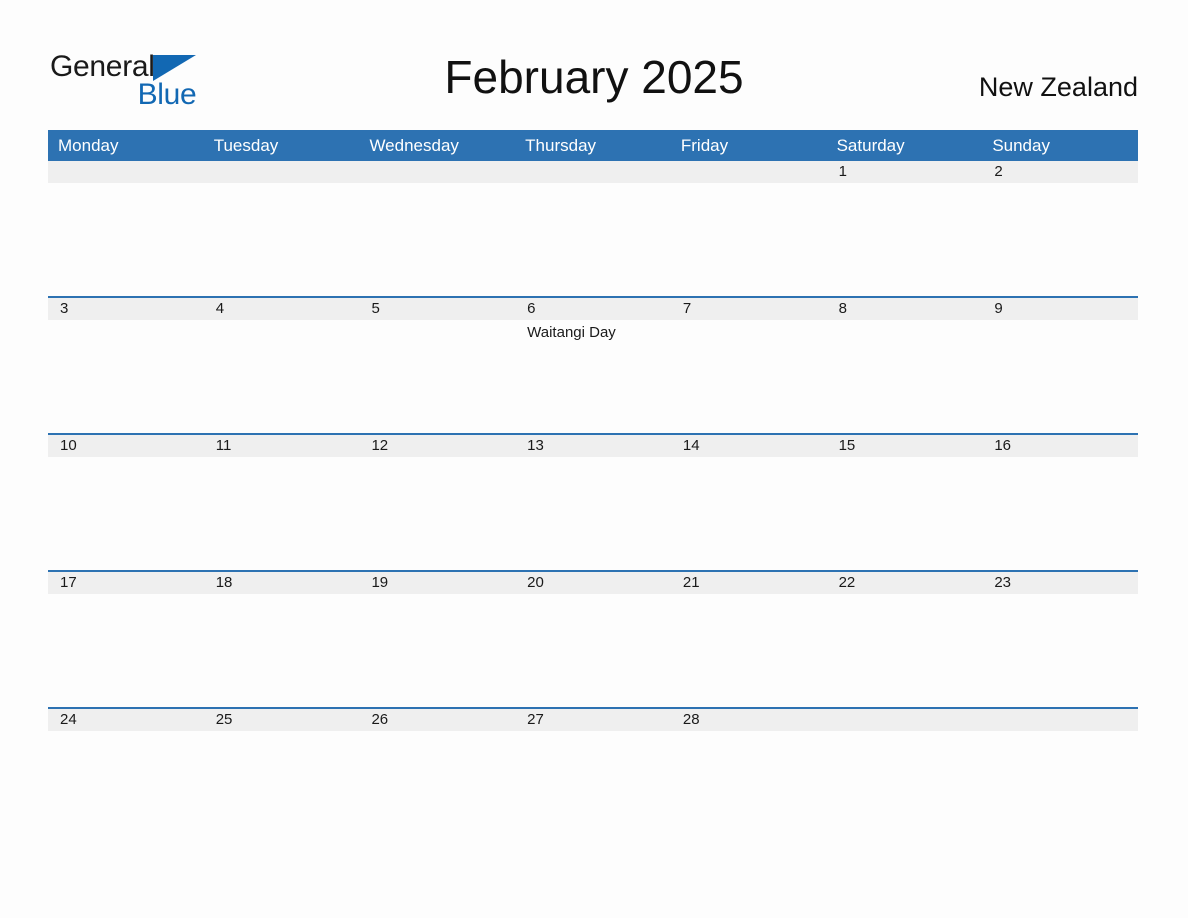  What do you see at coordinates (905, 446) in the screenshot?
I see `day-number: 15` at bounding box center [905, 446].